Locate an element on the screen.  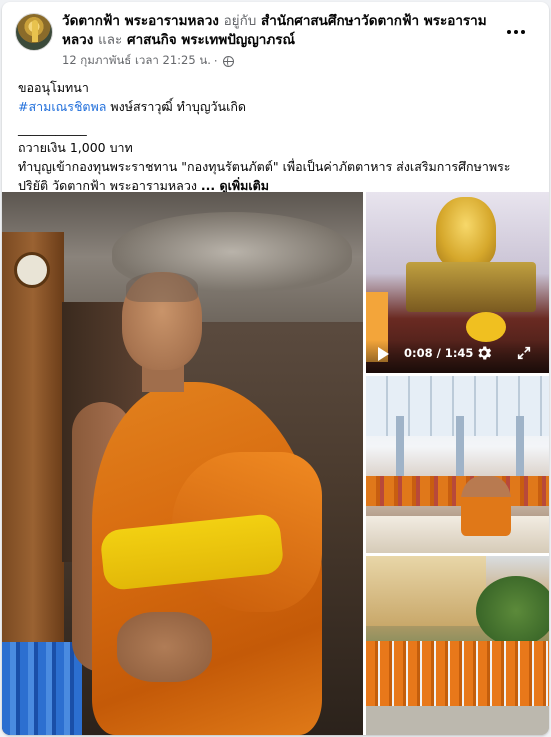
see-more-link: ... ดูเพิ่มเติม is located at coordinates (235, 185).